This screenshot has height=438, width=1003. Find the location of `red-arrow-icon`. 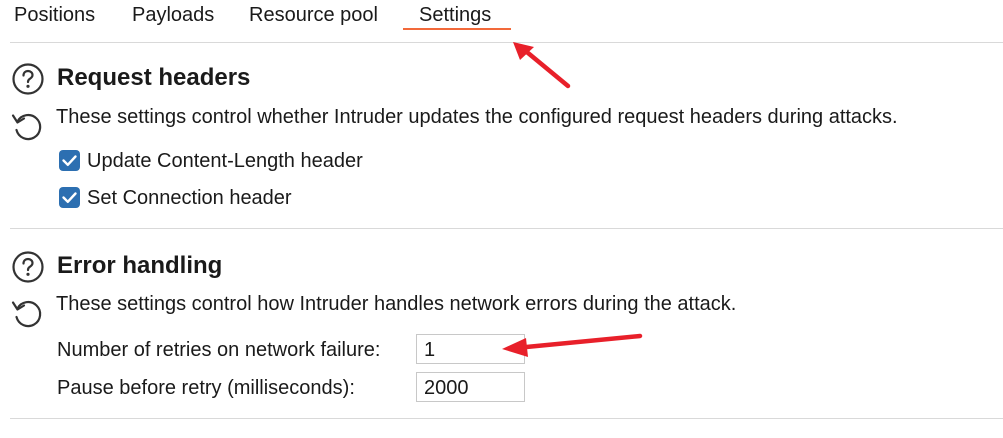

red-arrow-icon is located at coordinates (542, 65).